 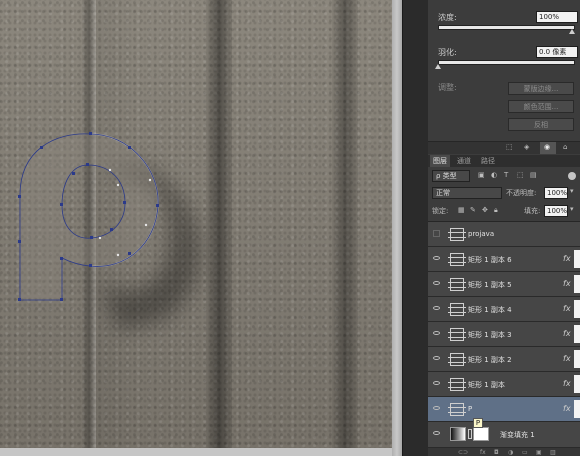 I want to click on layer-row: 矩形 1 副本 4 fx, so click(x=504, y=309).